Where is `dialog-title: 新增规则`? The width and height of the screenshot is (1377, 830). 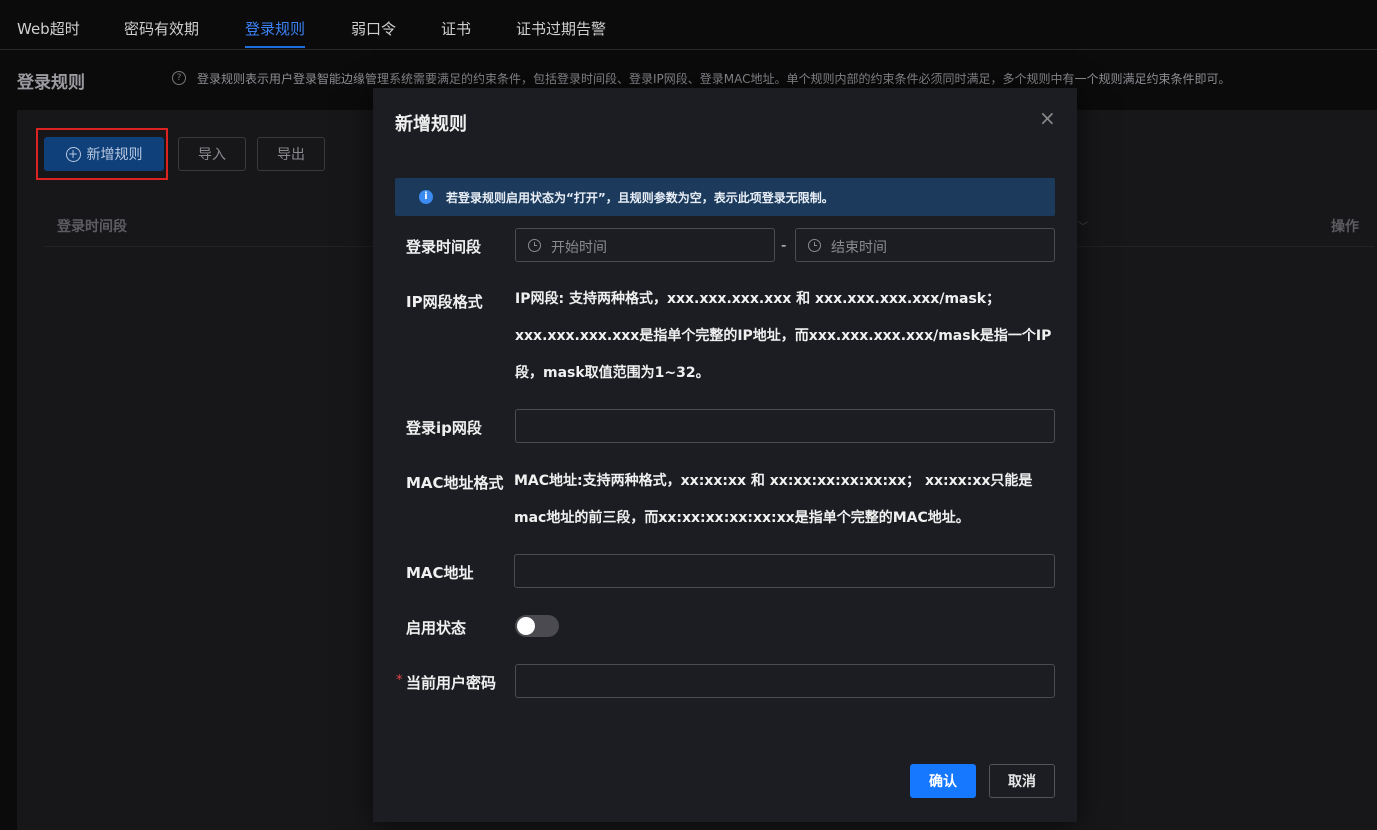
dialog-title: 新增规则 is located at coordinates (431, 124).